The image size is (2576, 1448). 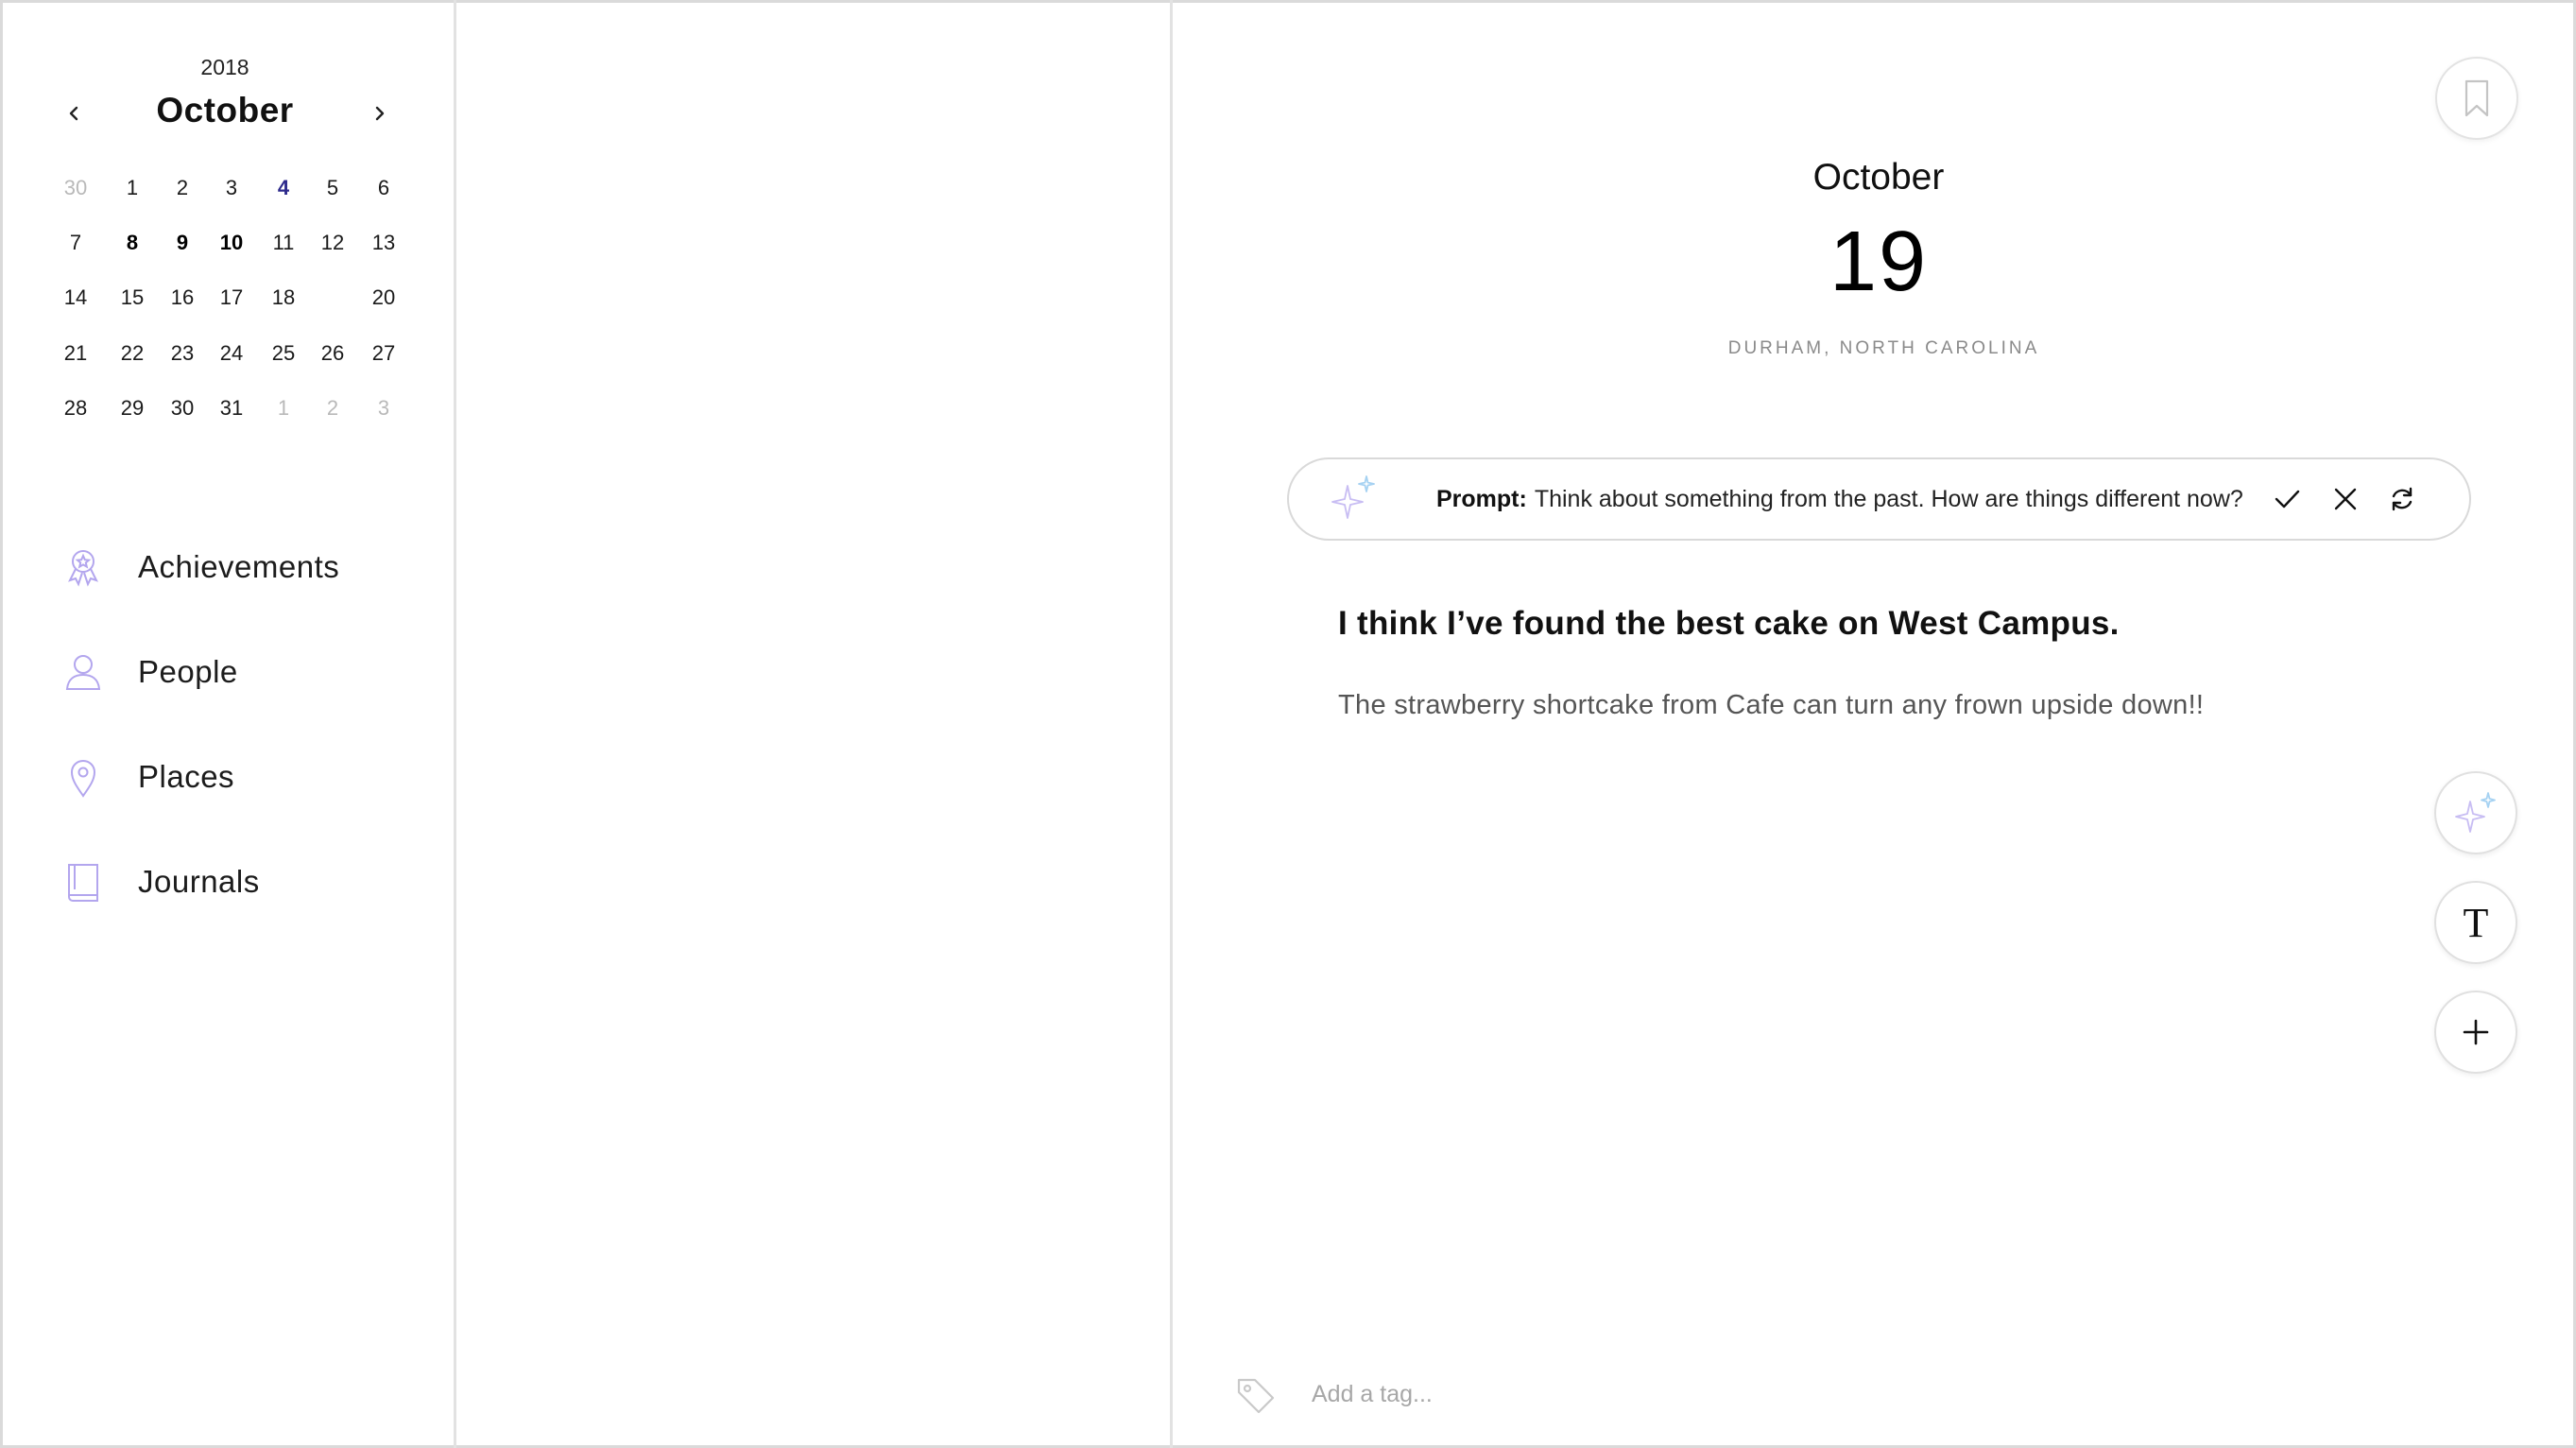 What do you see at coordinates (332, 243) in the screenshot?
I see `calendar-day: 12` at bounding box center [332, 243].